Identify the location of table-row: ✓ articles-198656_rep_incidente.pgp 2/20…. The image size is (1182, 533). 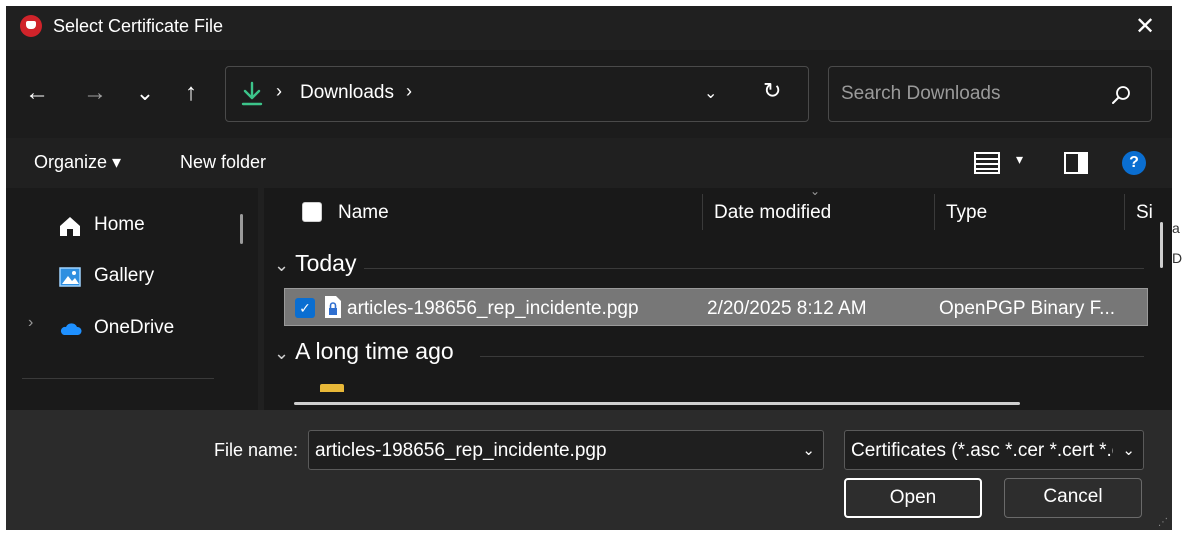
(716, 307).